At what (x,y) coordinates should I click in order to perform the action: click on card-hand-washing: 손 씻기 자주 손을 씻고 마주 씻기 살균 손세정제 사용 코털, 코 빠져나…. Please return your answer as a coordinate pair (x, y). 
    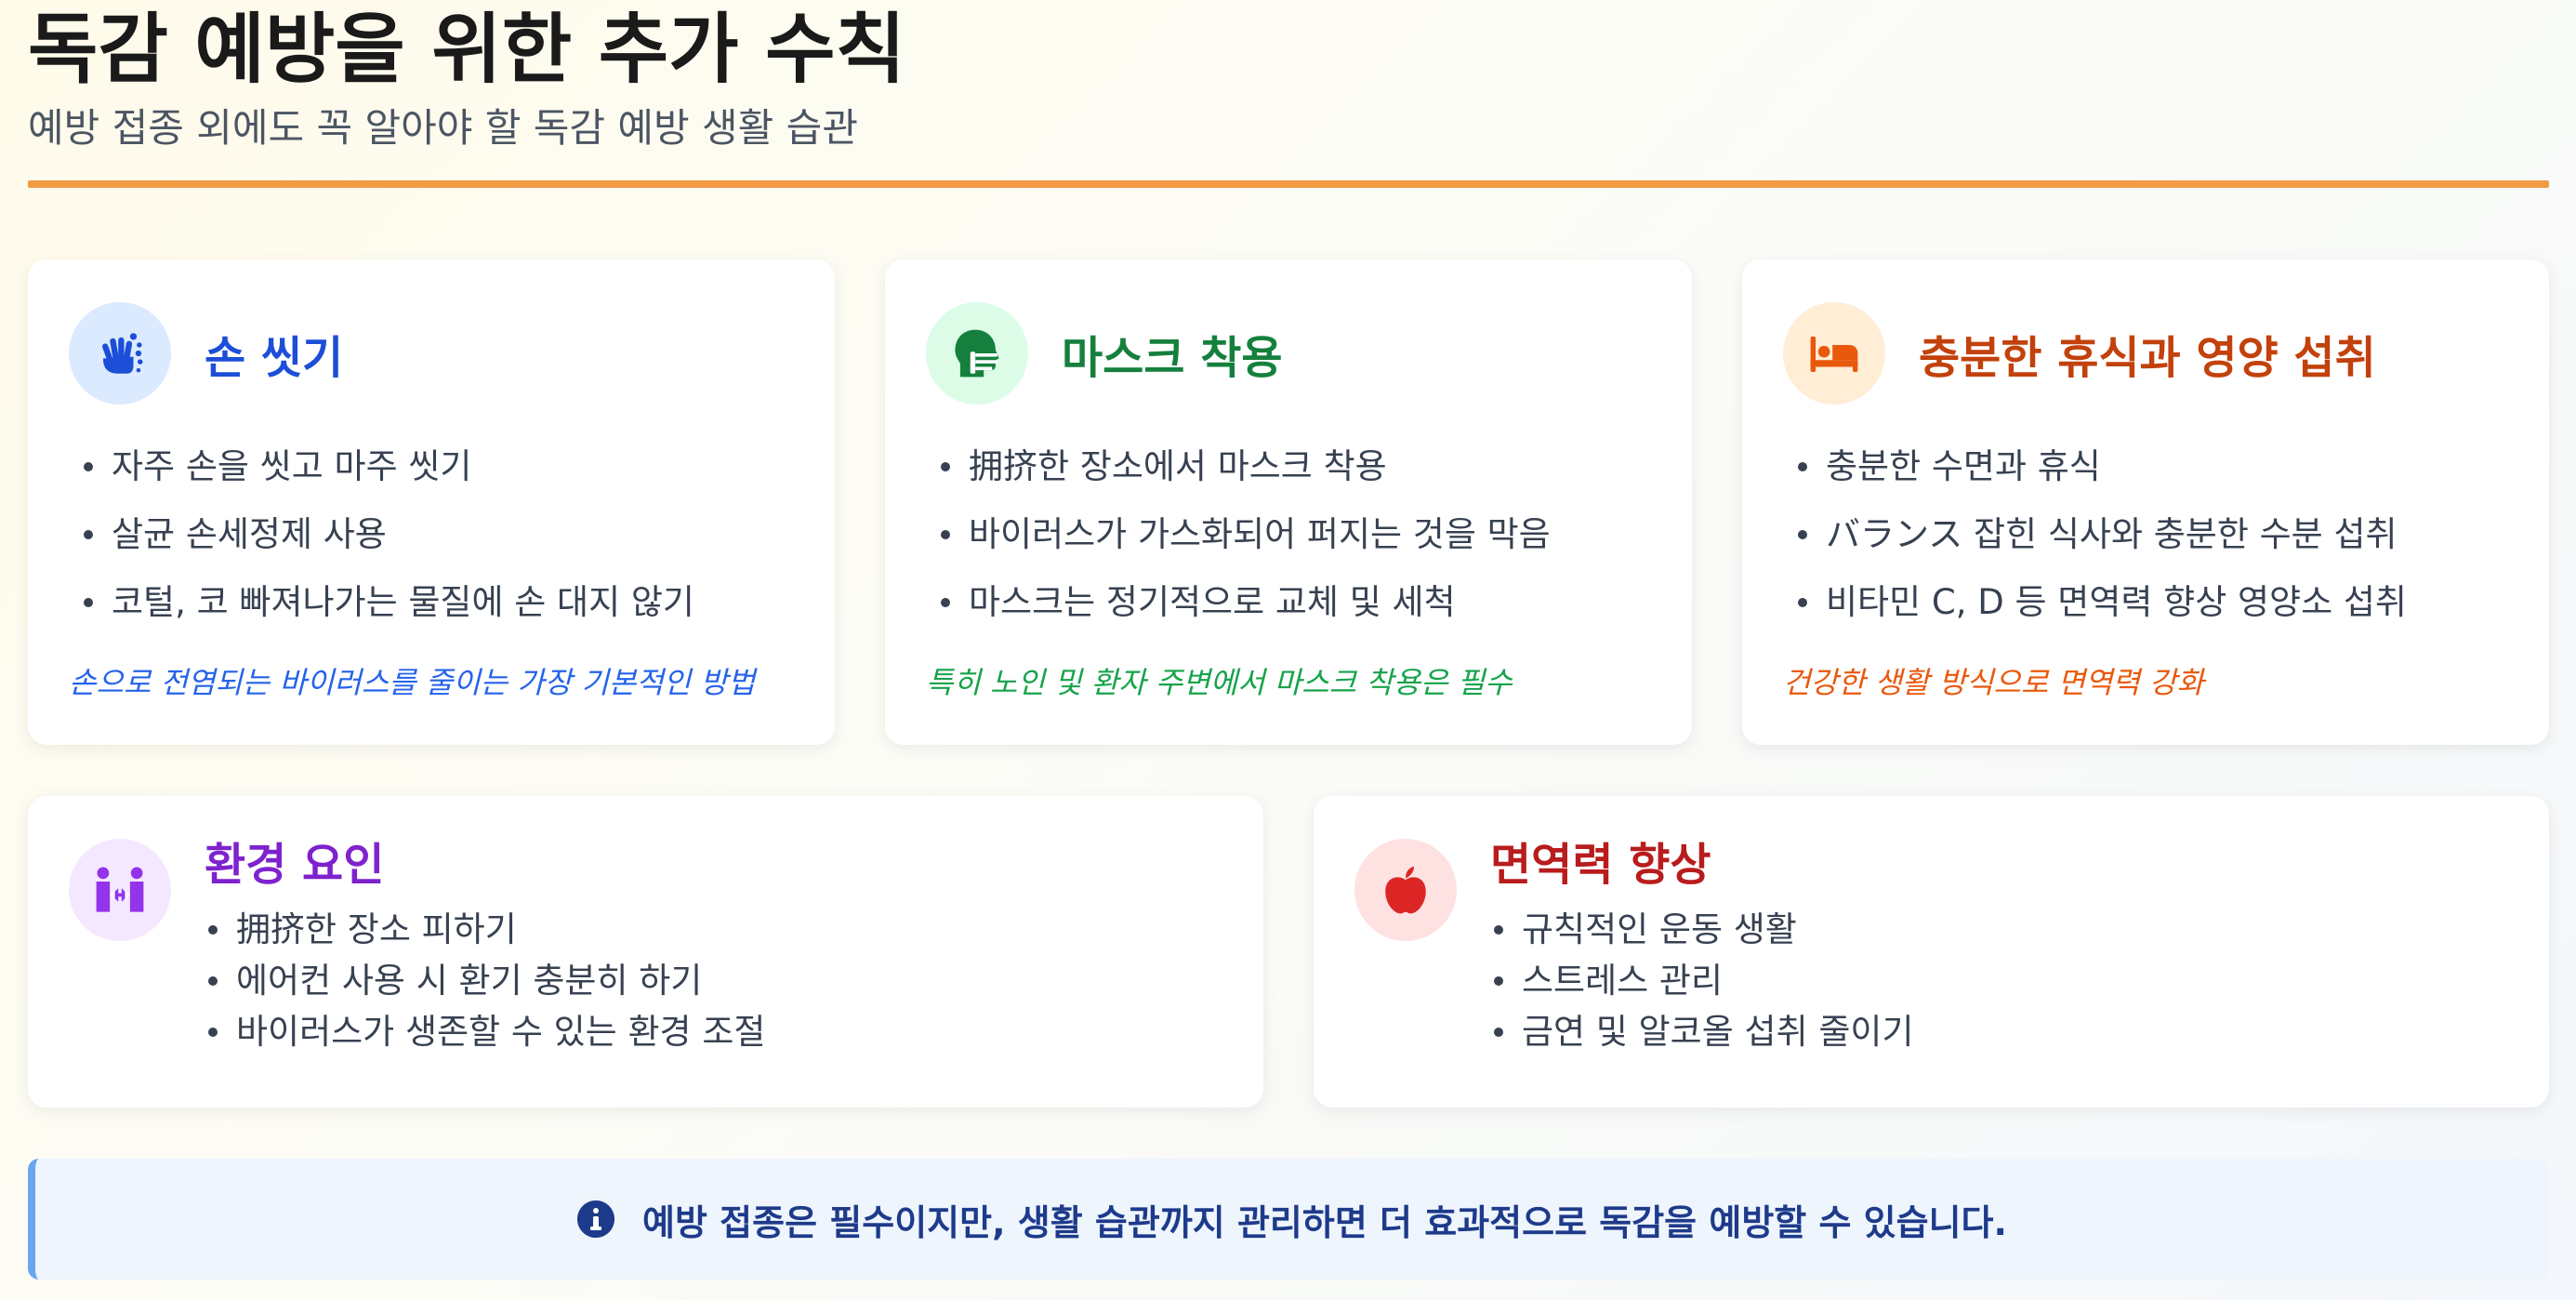
    Looking at the image, I should click on (431, 502).